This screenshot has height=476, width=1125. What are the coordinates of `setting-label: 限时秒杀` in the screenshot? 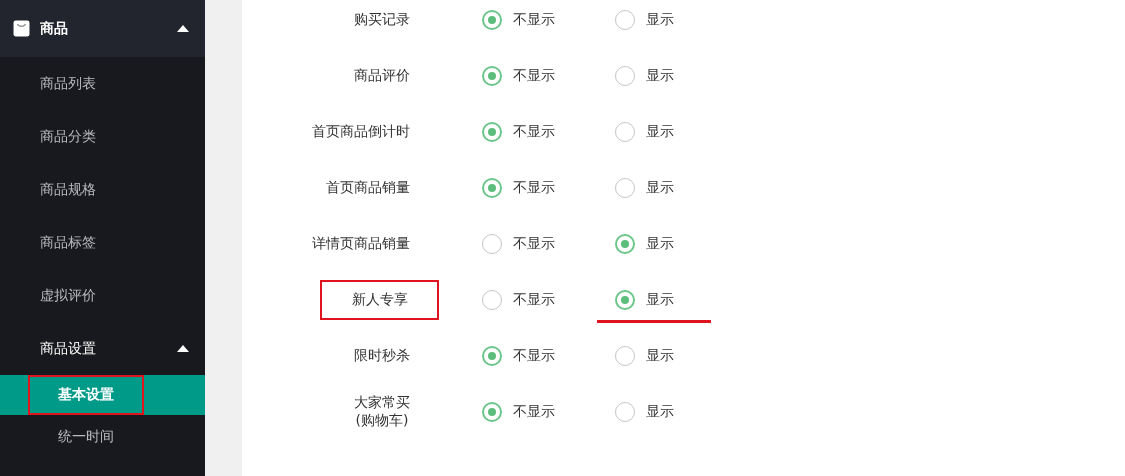 It's located at (382, 355).